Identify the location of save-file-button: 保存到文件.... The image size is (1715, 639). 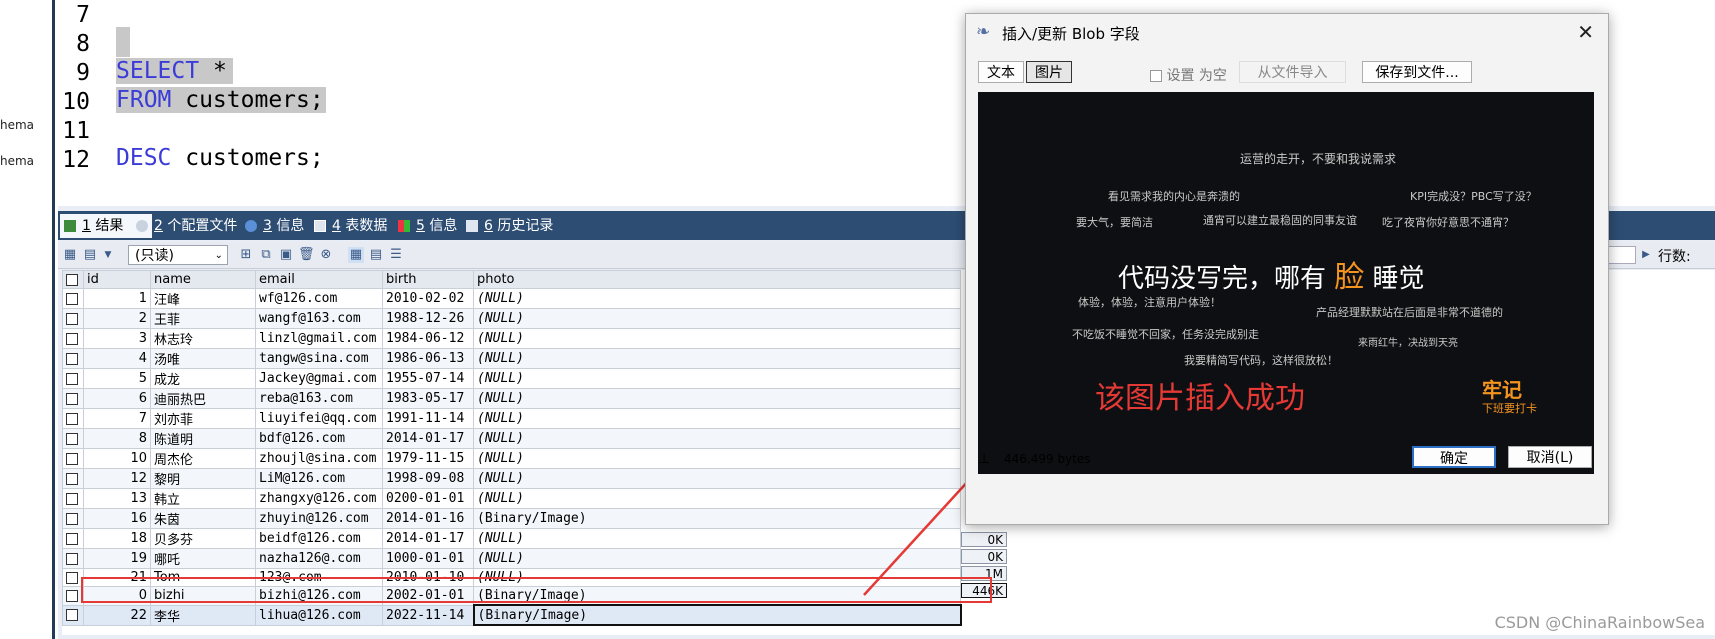
(1417, 72).